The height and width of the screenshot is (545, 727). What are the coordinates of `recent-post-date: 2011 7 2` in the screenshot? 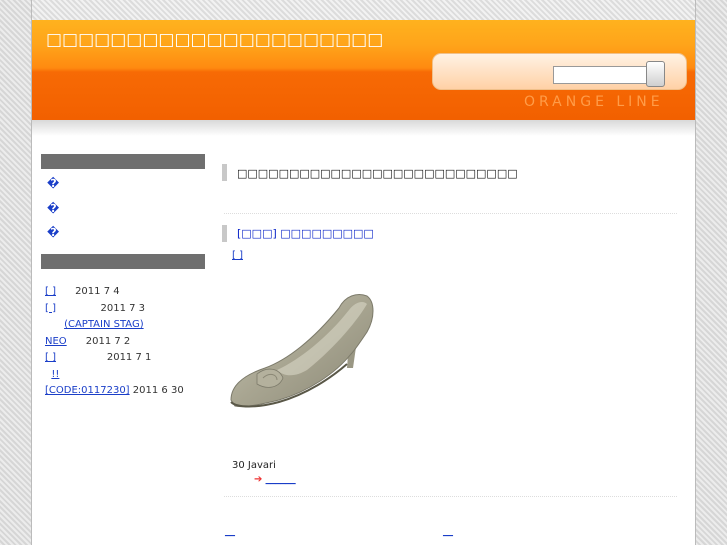 It's located at (108, 341).